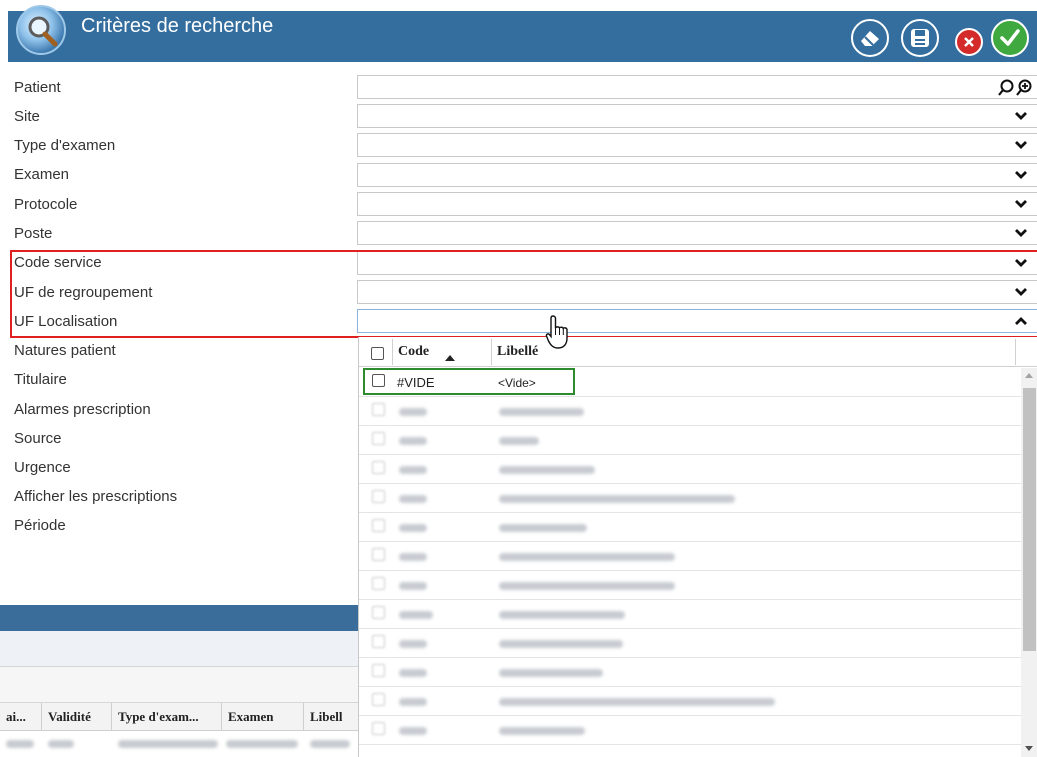 The height and width of the screenshot is (757, 1037). I want to click on close-icon, so click(969, 42).